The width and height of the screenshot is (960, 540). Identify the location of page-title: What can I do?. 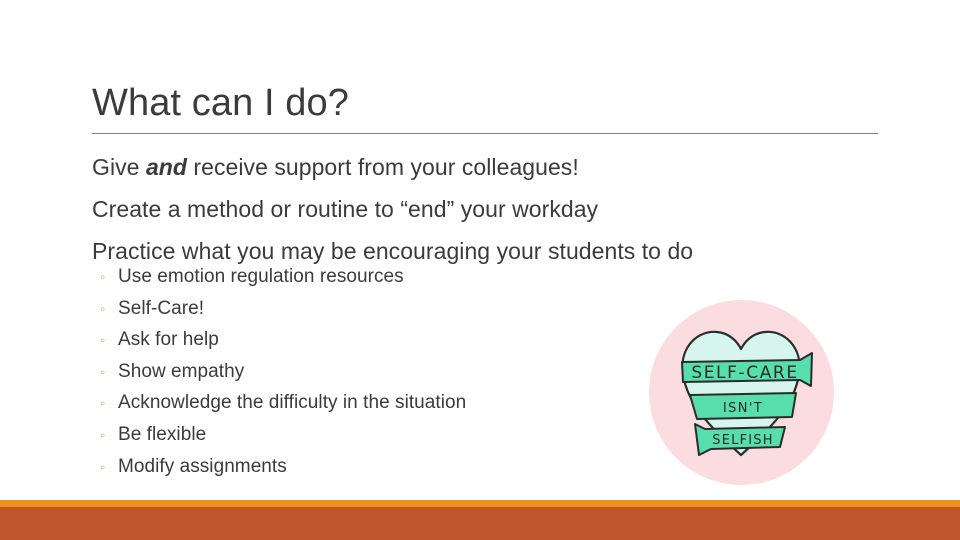
(220, 103).